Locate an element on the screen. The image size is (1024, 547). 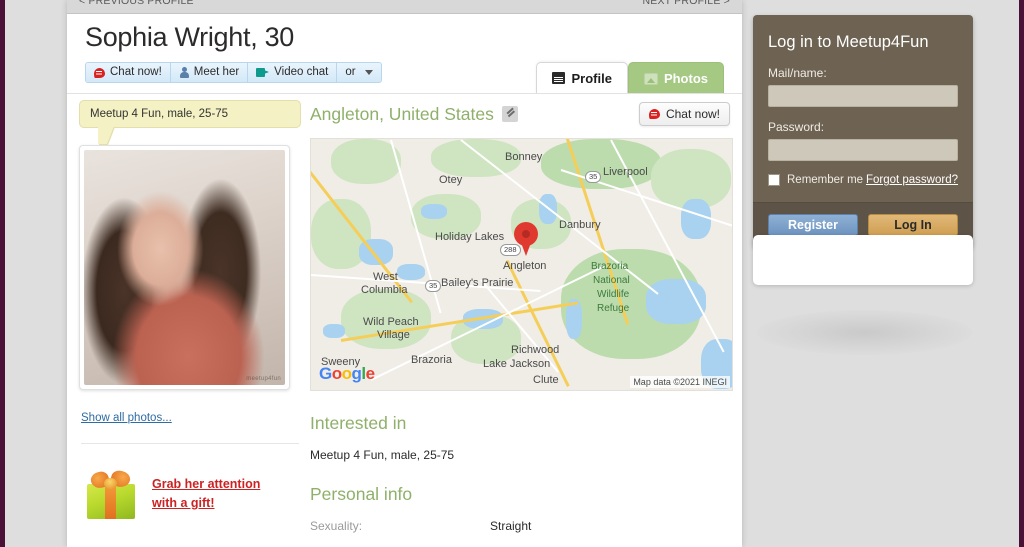
chat-now-button: Chat now! is located at coordinates (128, 72).